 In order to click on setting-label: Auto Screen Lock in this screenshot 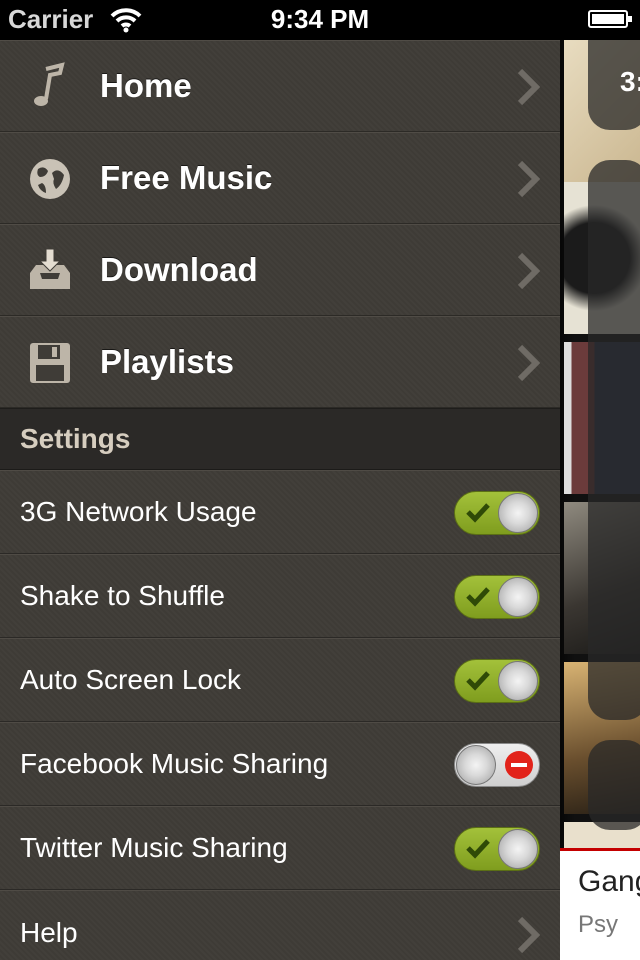, I will do `click(131, 679)`.